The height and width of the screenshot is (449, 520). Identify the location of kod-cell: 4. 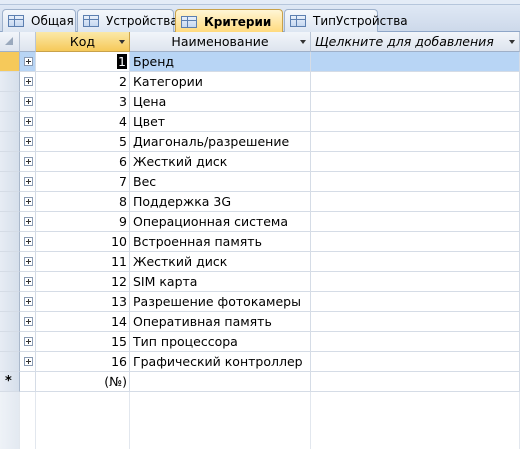
(83, 122).